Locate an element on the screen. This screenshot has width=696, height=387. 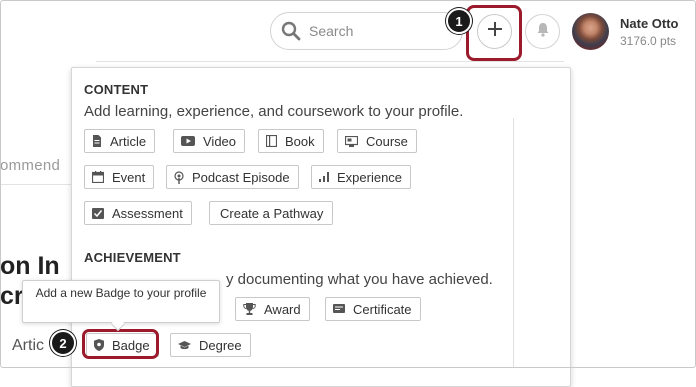
add-book-button: Book is located at coordinates (291, 141).